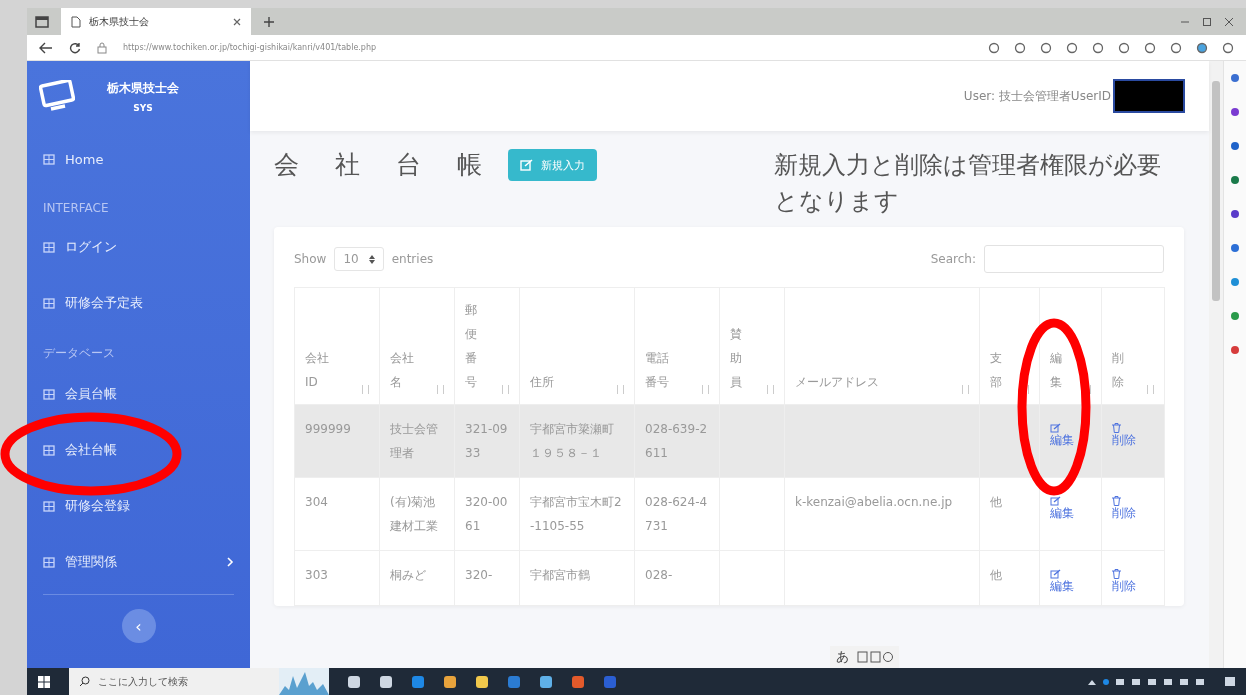  What do you see at coordinates (79, 353) in the screenshot?
I see `sidebar-heading: データベース` at bounding box center [79, 353].